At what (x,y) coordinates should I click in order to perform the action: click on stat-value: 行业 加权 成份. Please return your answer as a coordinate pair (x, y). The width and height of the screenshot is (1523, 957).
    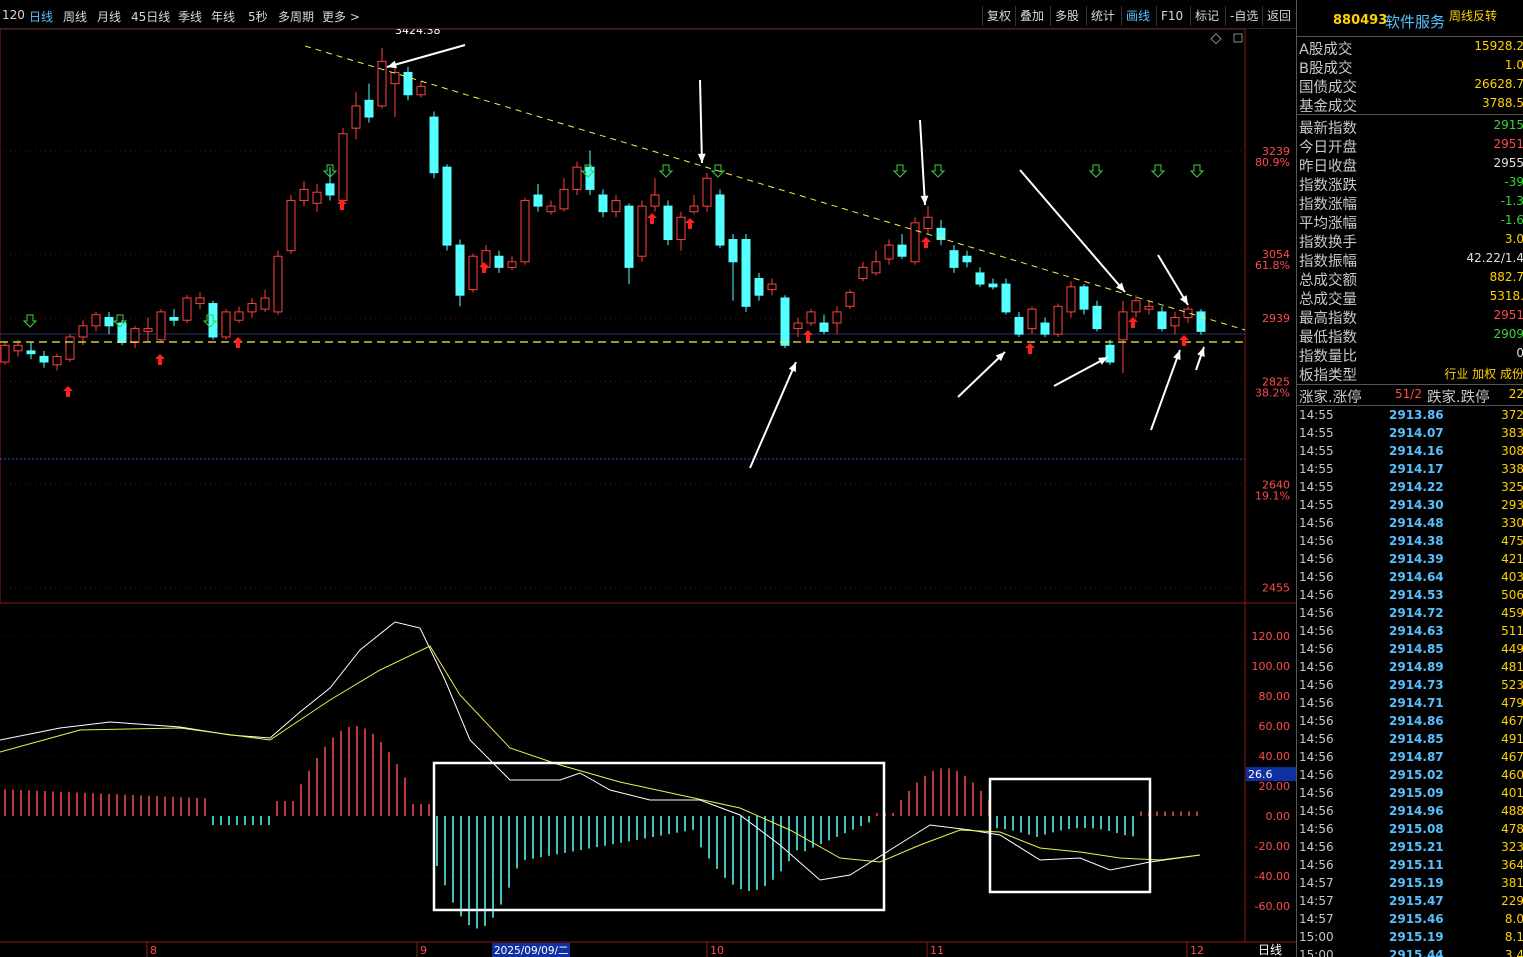
    Looking at the image, I should click on (1483, 374).